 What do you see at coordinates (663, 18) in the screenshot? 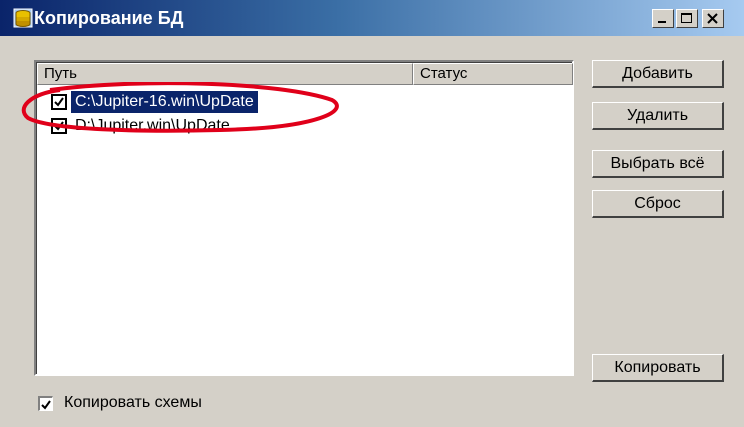
I see `minimize-button` at bounding box center [663, 18].